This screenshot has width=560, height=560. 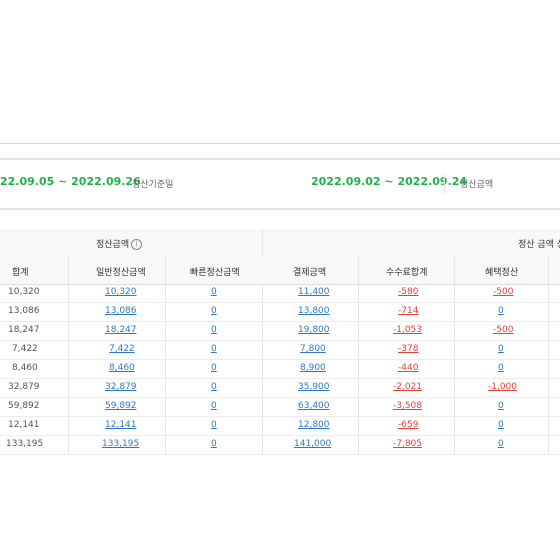 I want to click on table-row: 12,141 12,141 0 12,800 -659 0, so click(x=280, y=426).